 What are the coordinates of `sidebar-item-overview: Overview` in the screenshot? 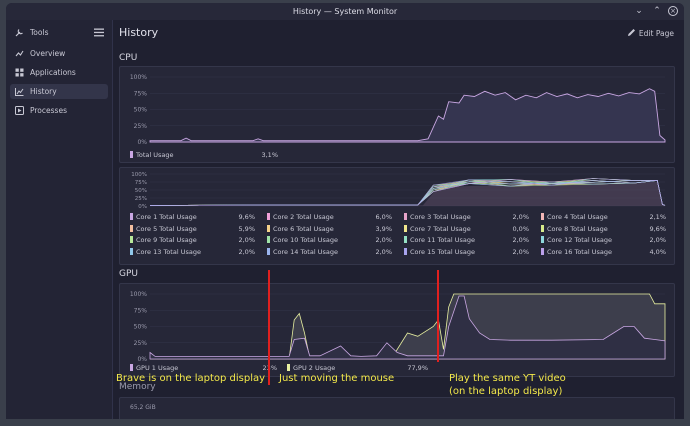 It's located at (59, 53).